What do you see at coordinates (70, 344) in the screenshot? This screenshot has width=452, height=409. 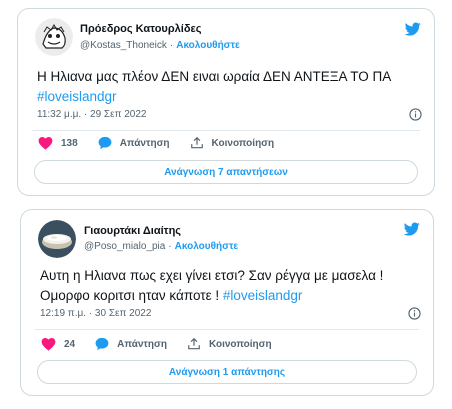 I see `like-count: 24` at bounding box center [70, 344].